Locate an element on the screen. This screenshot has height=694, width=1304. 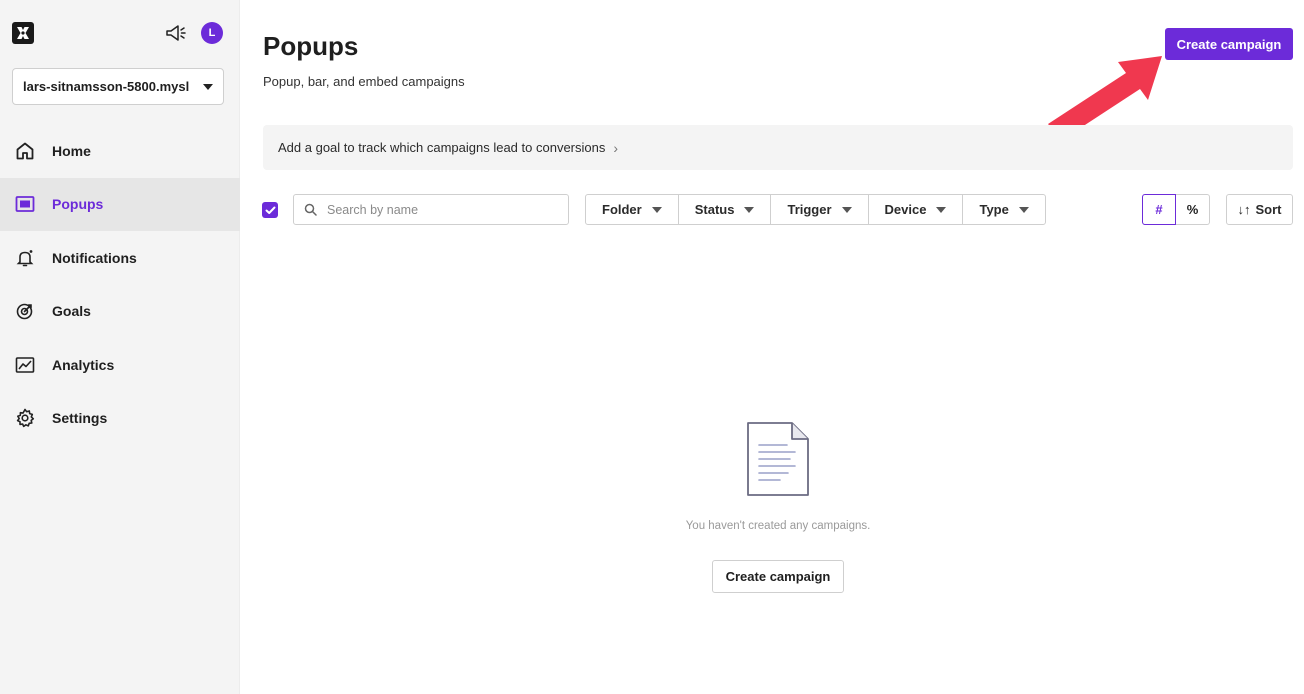
filter-label: Status is located at coordinates (714, 209).